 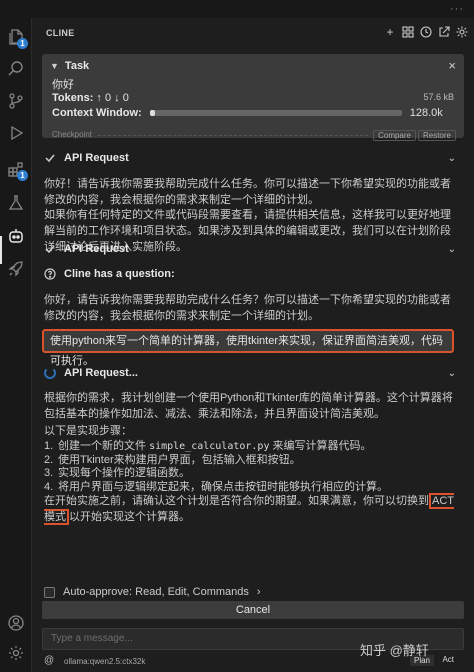 I want to click on search-icon, so click(x=16, y=69).